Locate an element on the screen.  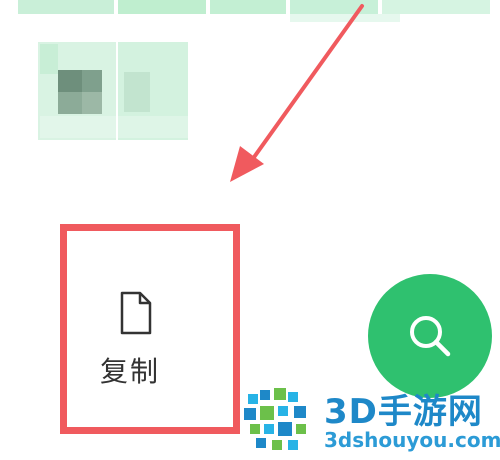
watermark-title: 3D手游网 is located at coordinates (403, 412).